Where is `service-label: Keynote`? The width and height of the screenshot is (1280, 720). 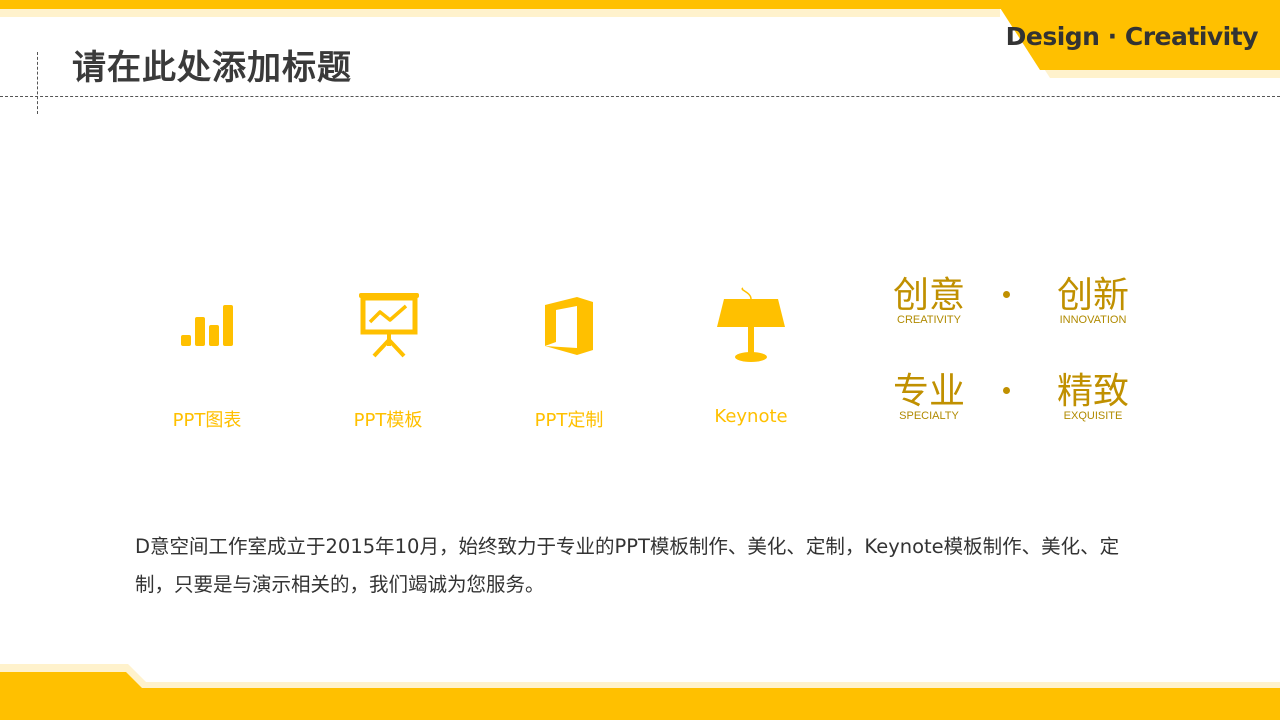
service-label: Keynote is located at coordinates (751, 416).